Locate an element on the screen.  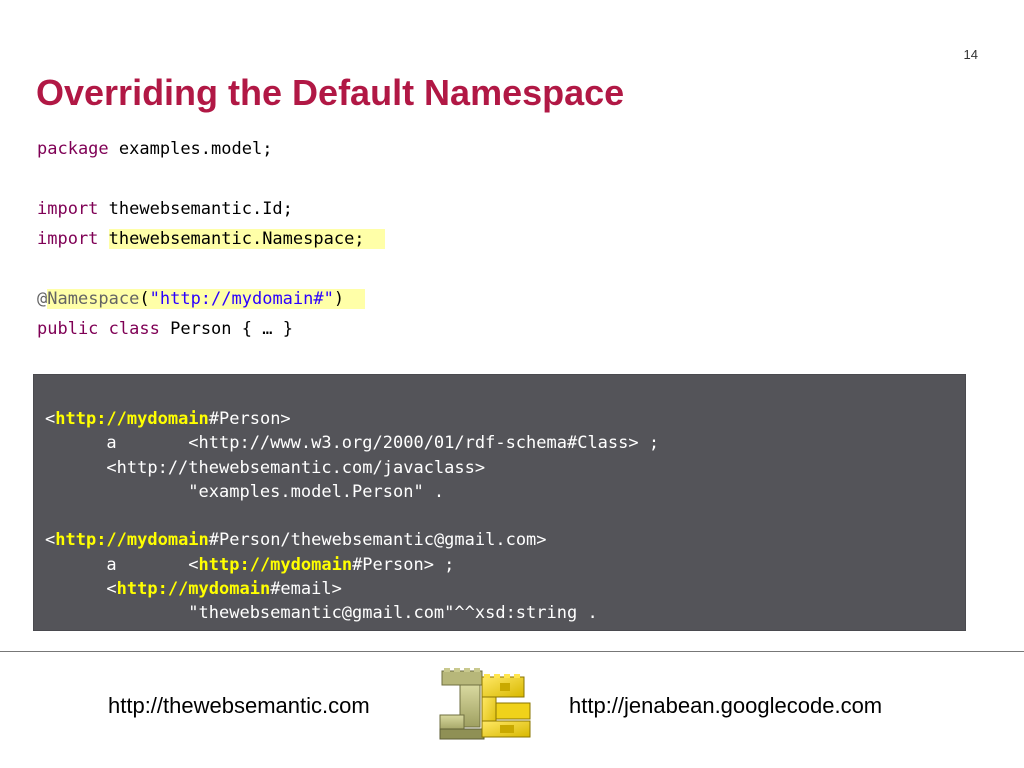
rdf-prefix: a < is located at coordinates (122, 564).